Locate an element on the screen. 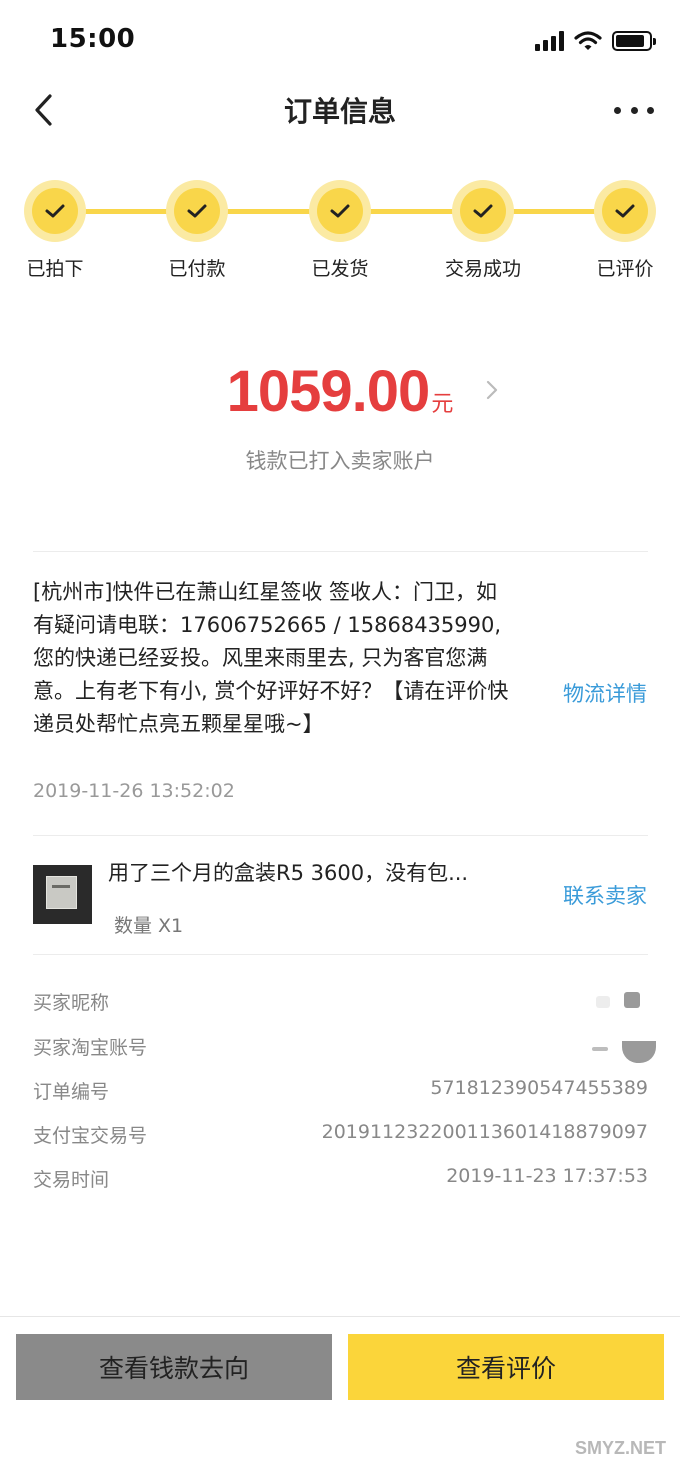 The height and width of the screenshot is (1472, 680). buyer-nickname-row: 买家昵称 is located at coordinates (340, 1003).